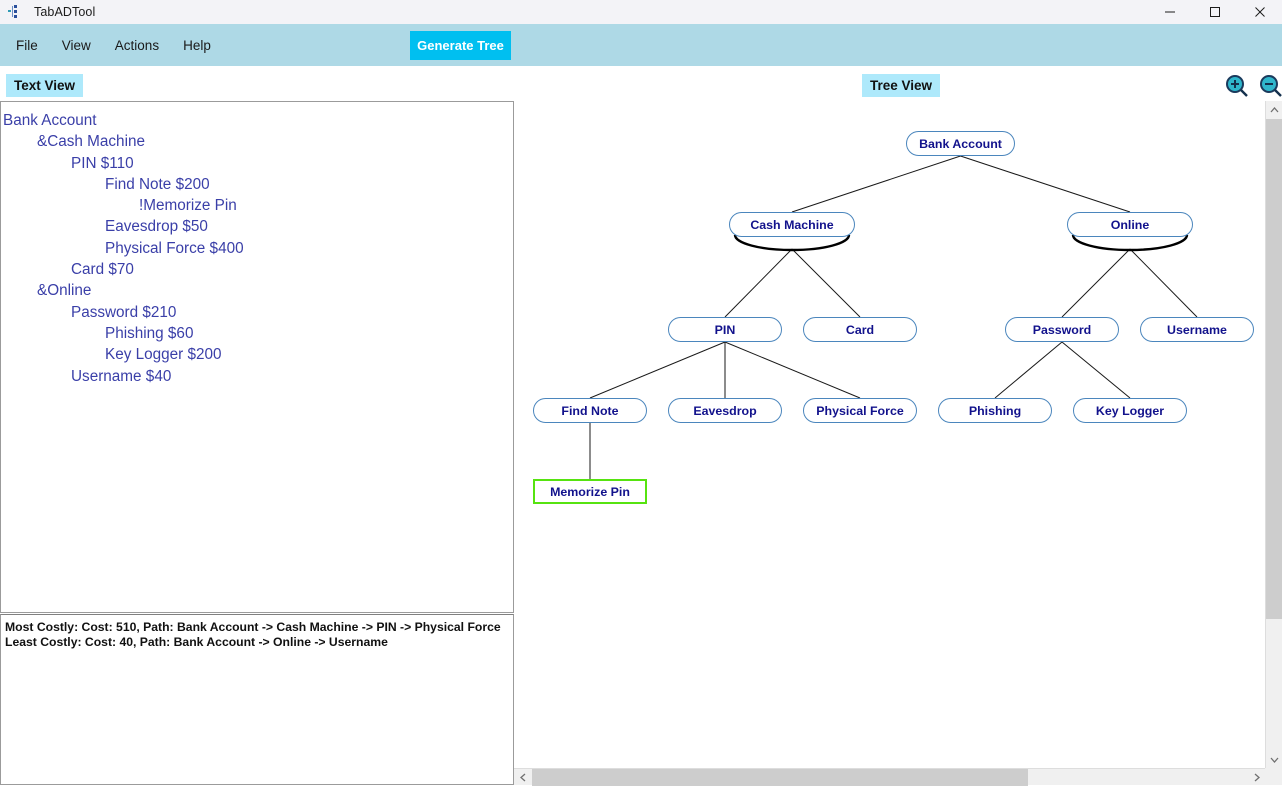 The image size is (1282, 786). Describe the element at coordinates (460, 45) in the screenshot. I see `generate-tree-button: Generate Tree` at that location.